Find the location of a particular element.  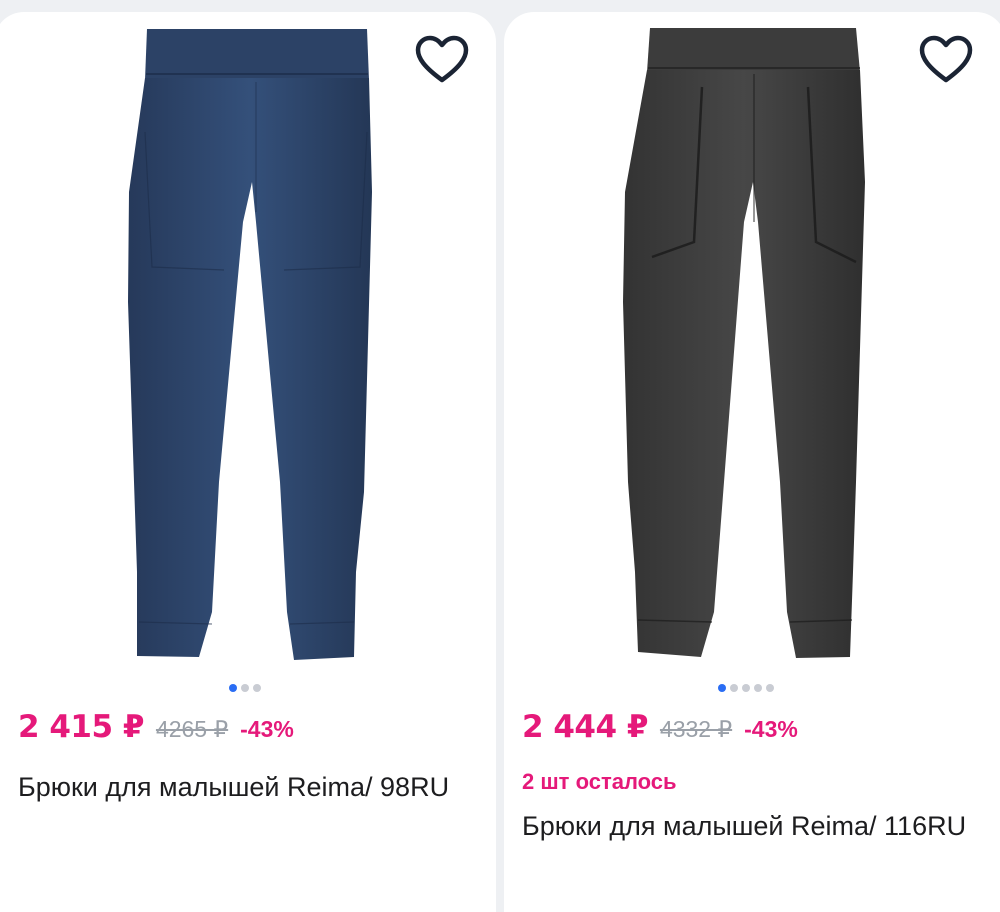

stock-remaining: 2 шт осталось is located at coordinates (599, 781).